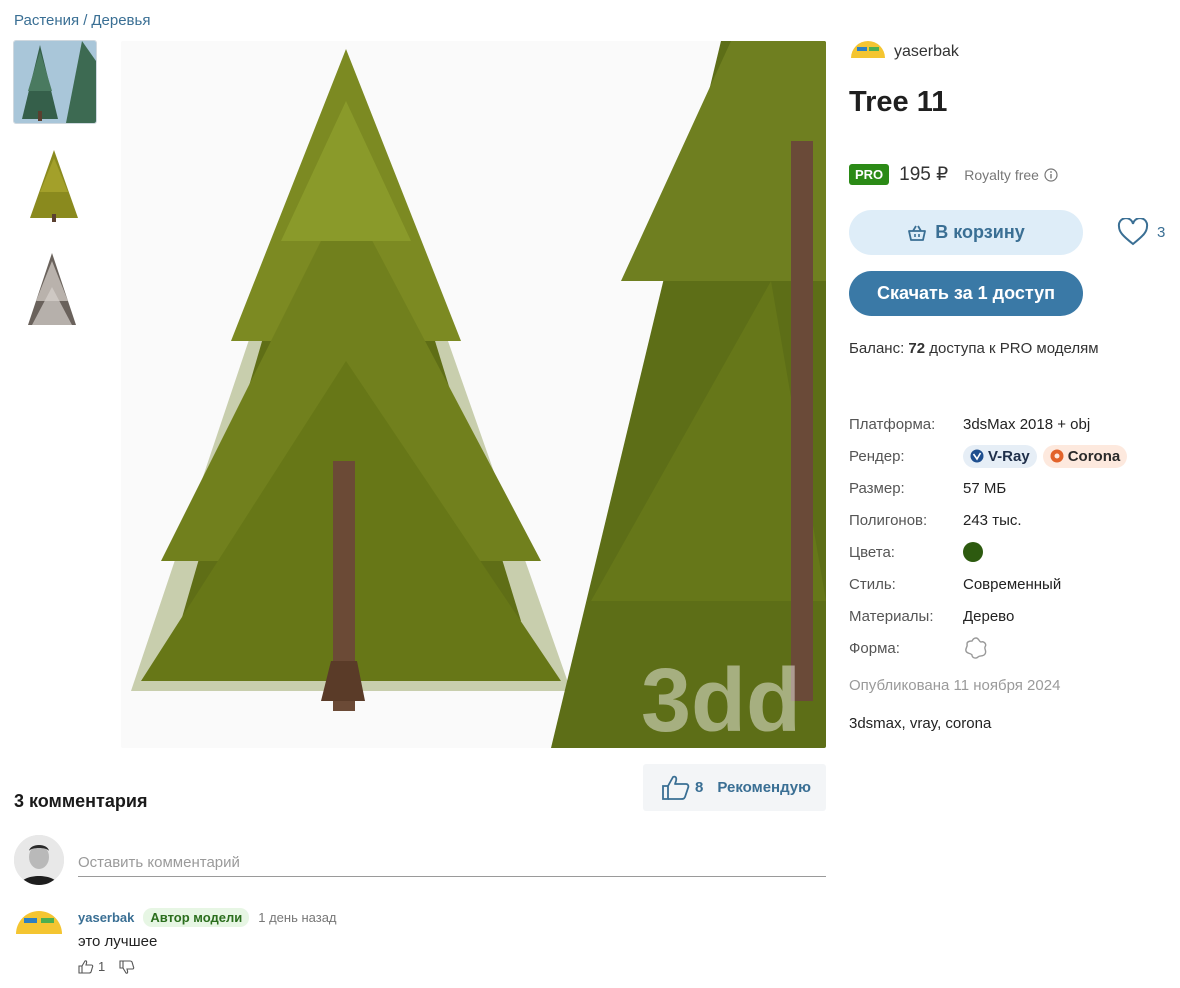 Image resolution: width=1180 pixels, height=988 pixels. Describe the element at coordinates (872, 552) in the screenshot. I see `spec-label: Цвета:` at that location.